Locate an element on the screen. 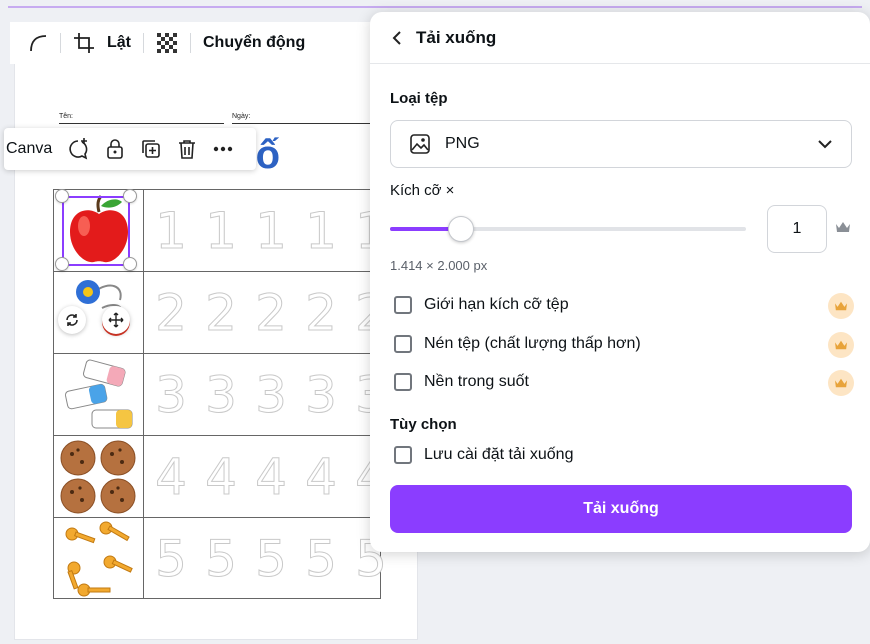  tracing-row: 55555 is located at coordinates (220, 559).